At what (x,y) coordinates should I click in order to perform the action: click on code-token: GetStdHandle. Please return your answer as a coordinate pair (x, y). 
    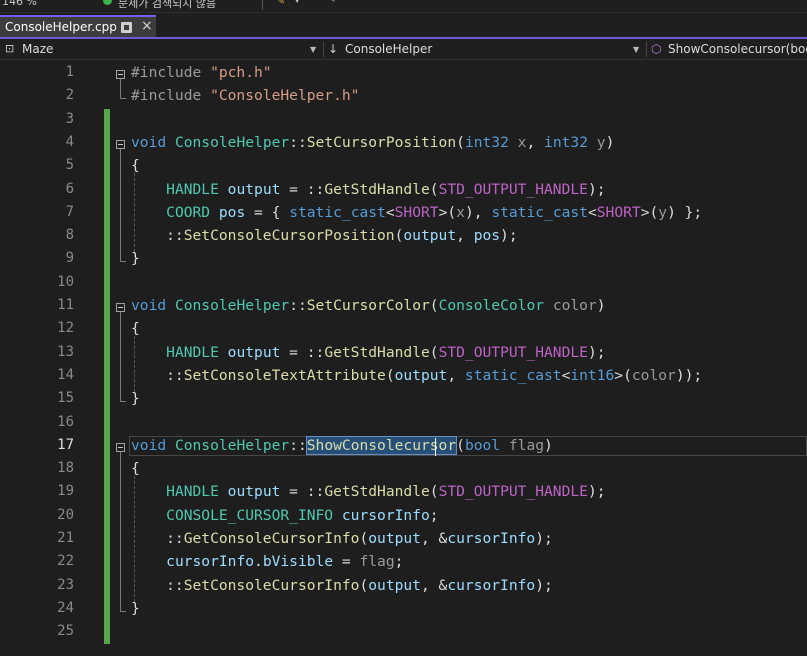
    Looking at the image, I should click on (377, 189).